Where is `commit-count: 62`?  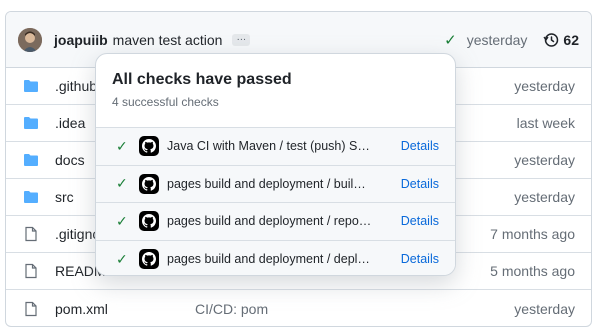 commit-count: 62 is located at coordinates (571, 40).